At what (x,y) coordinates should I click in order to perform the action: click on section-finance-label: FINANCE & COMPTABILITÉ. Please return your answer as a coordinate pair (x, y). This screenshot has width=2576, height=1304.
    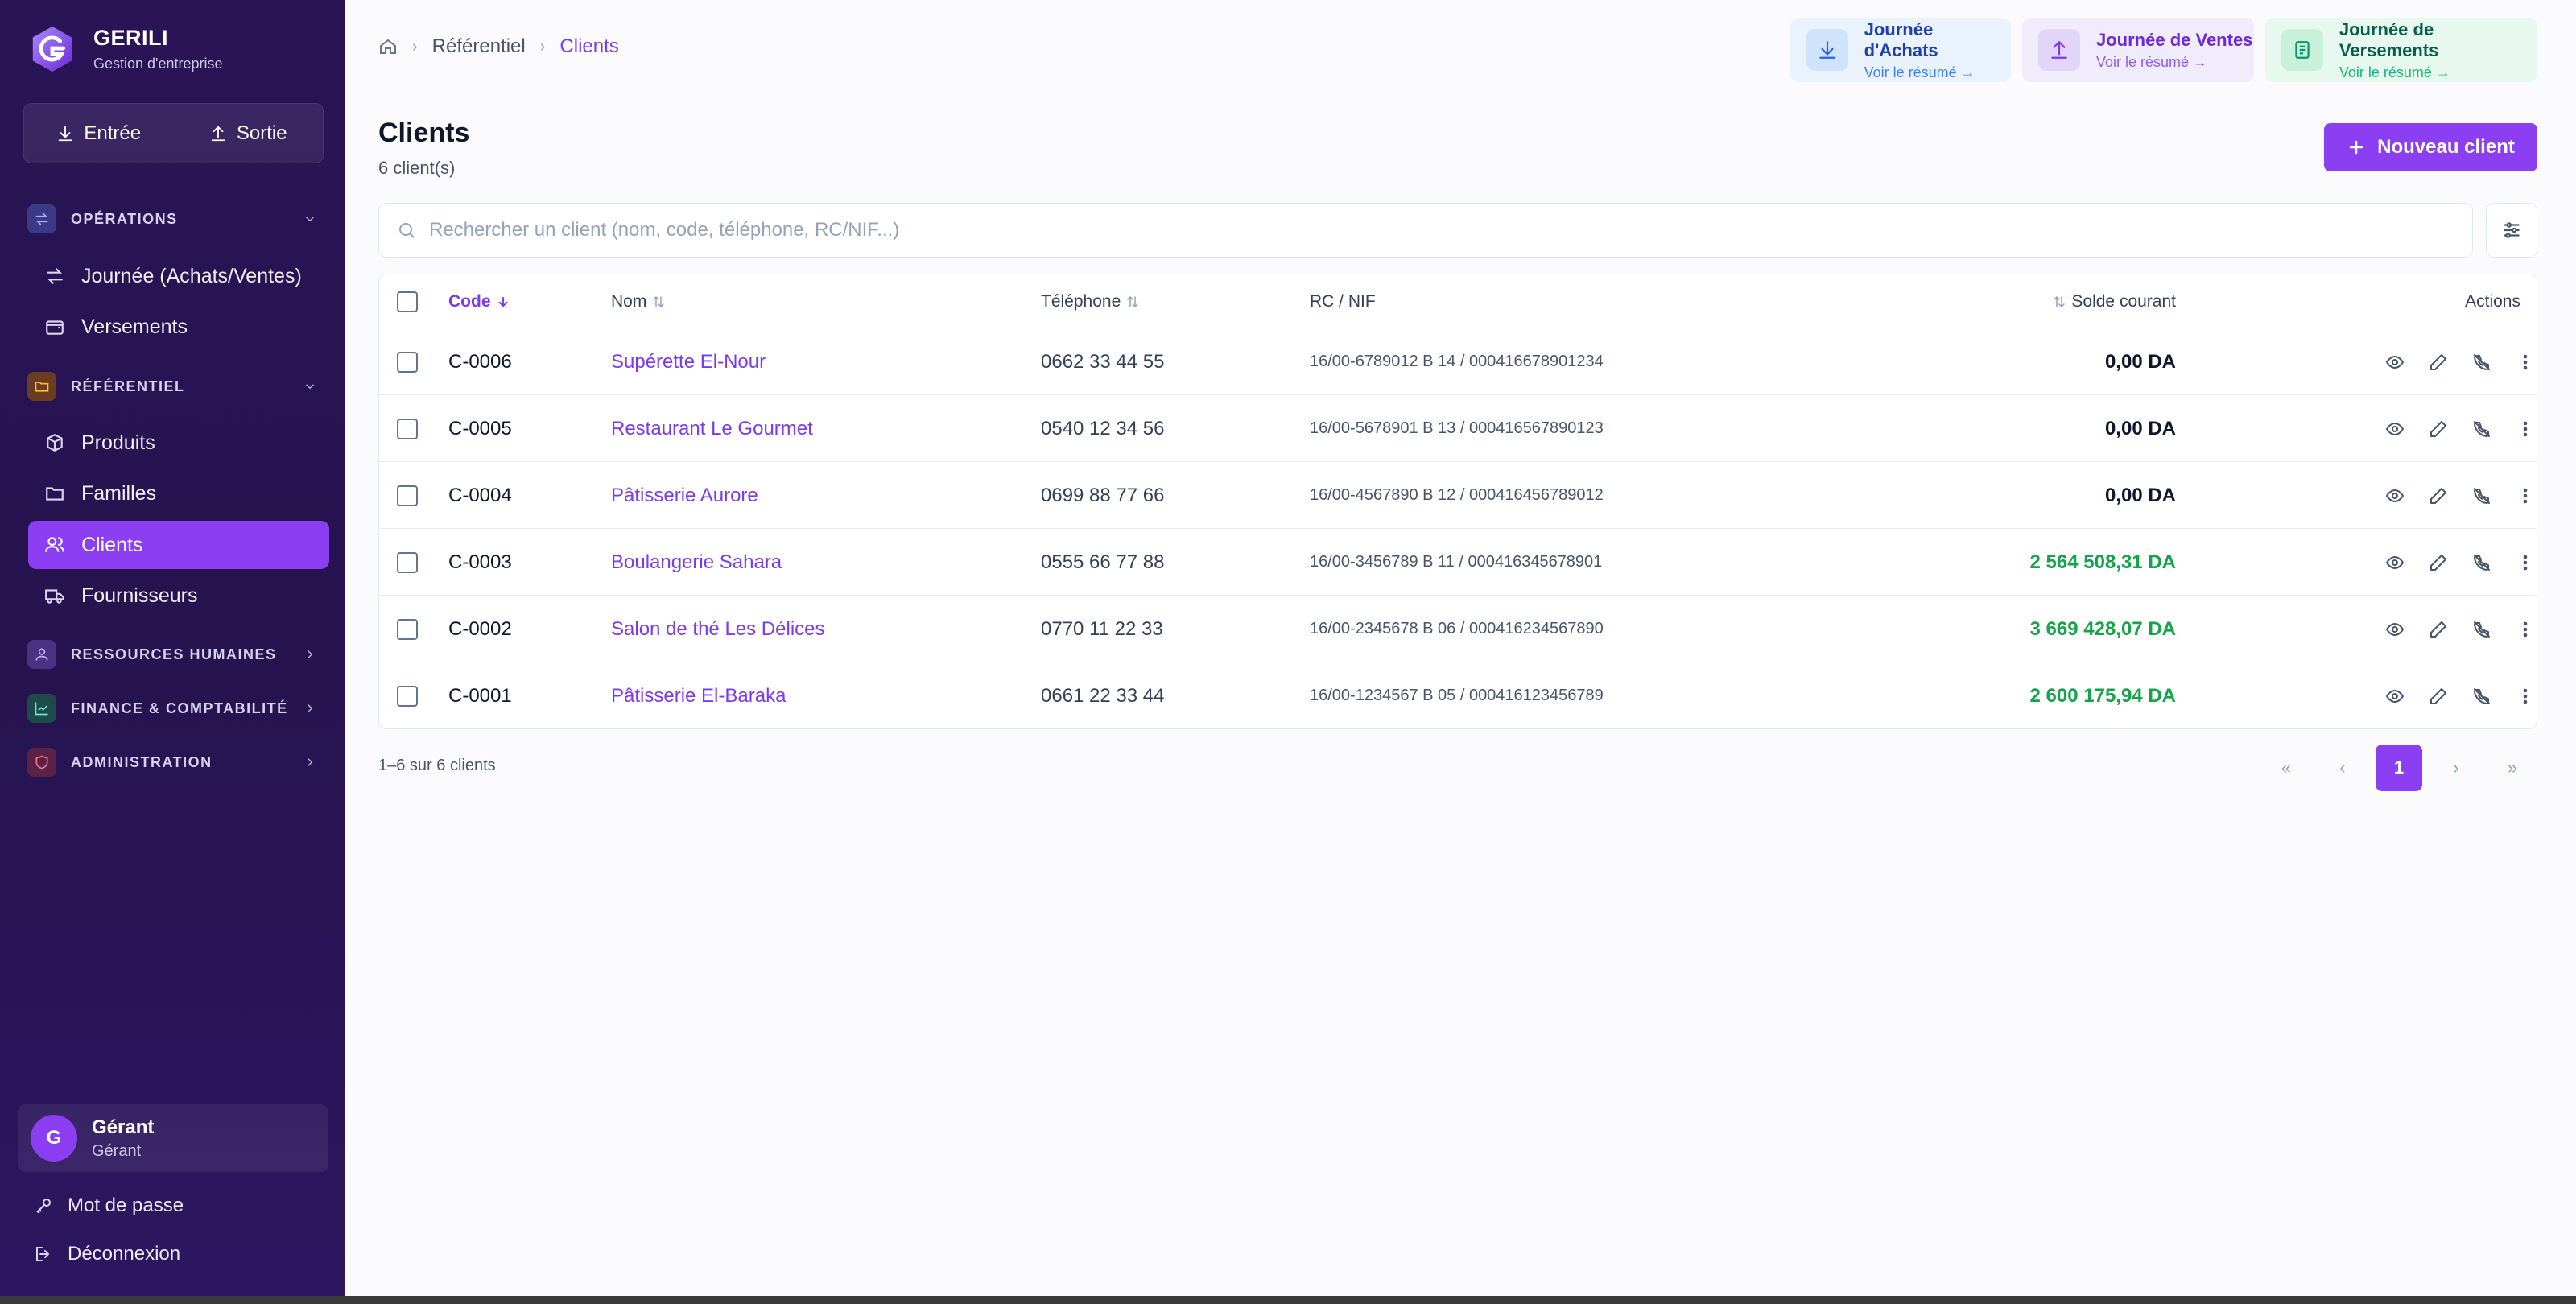
    Looking at the image, I should click on (179, 707).